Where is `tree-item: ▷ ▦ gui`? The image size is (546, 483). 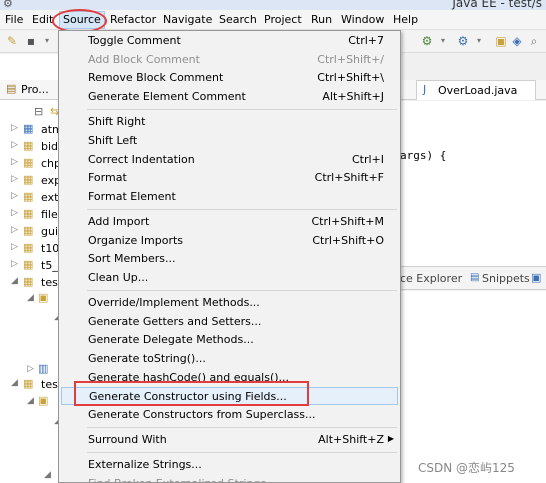 tree-item: ▷ ▦ gui is located at coordinates (30, 232).